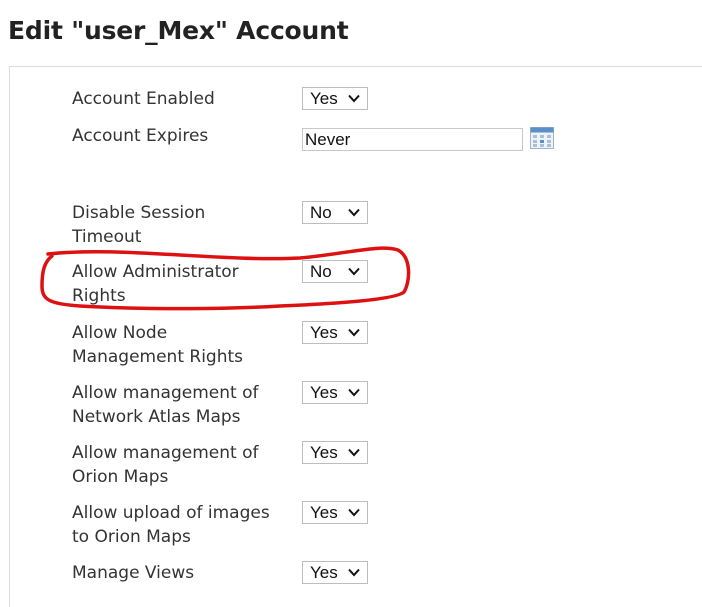 The height and width of the screenshot is (607, 702). I want to click on allow-administrator-rights-select: No, so click(335, 271).